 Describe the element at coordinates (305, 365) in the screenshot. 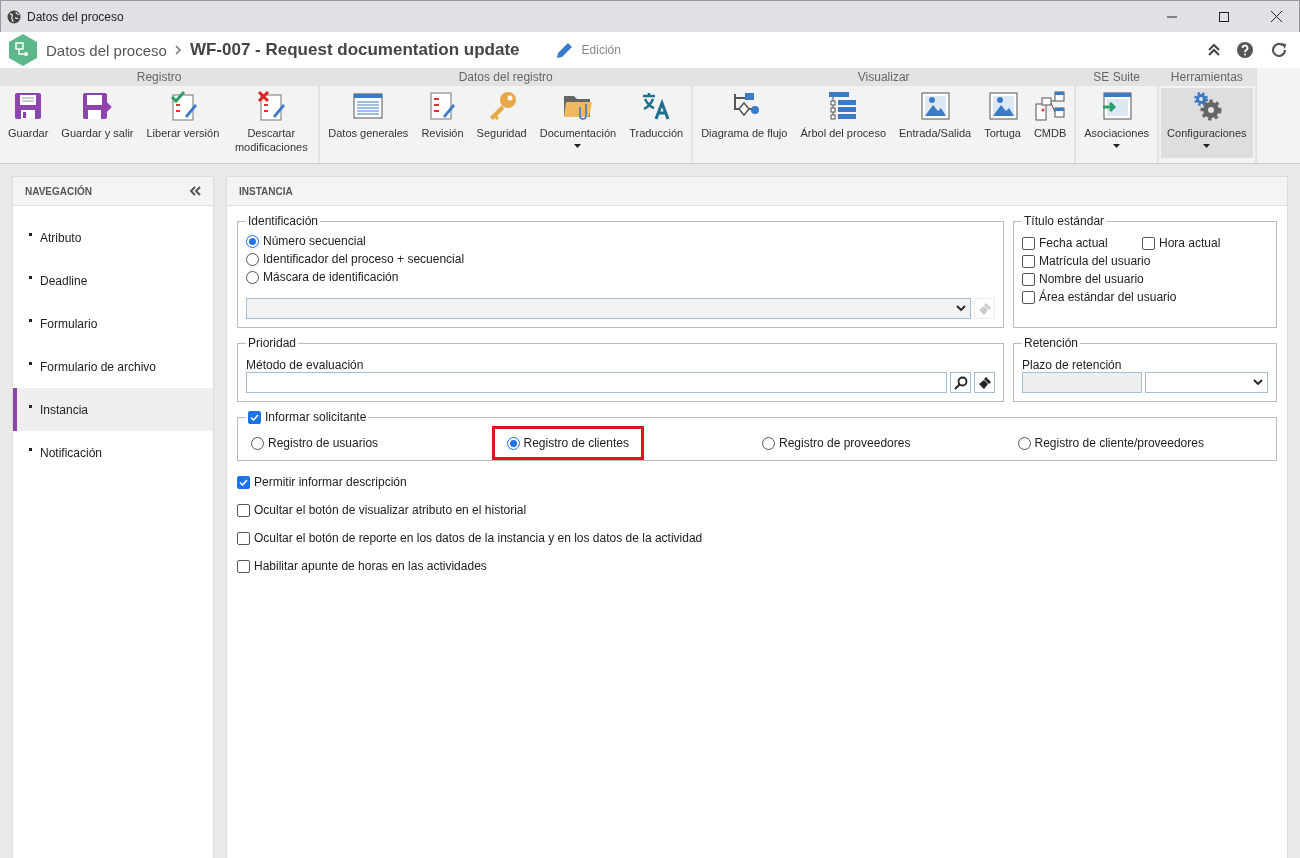

I see `field-label: Método de evaluación` at that location.